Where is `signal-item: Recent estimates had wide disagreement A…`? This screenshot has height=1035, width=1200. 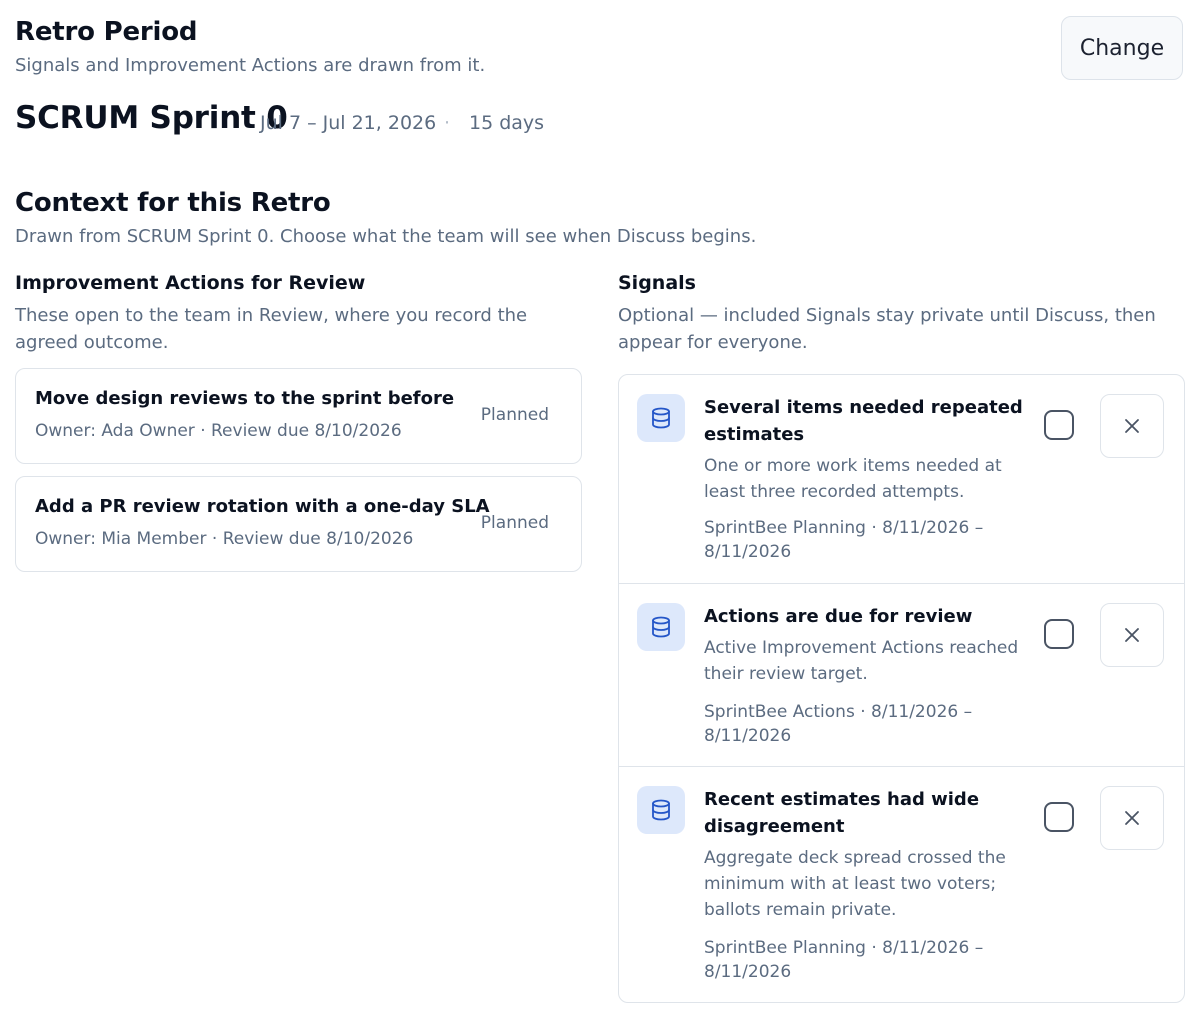
signal-item: Recent estimates had wide disagreement A… is located at coordinates (901, 884).